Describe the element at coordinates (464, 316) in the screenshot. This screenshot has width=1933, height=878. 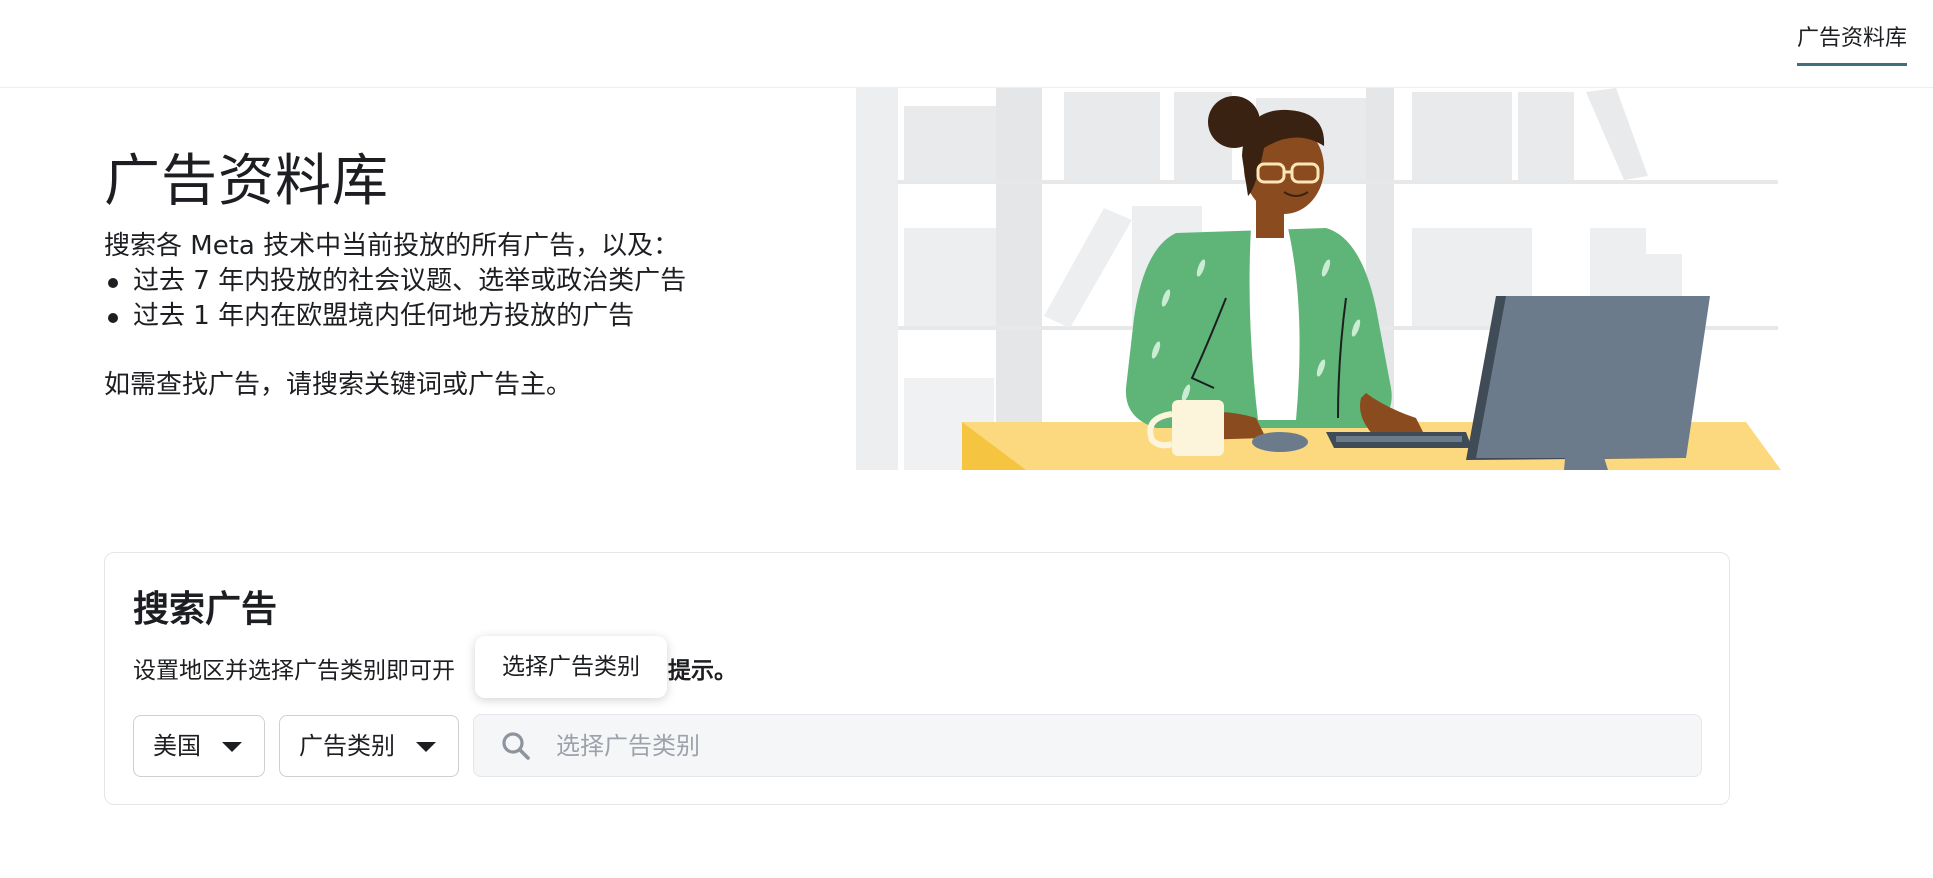
I see `hero-bullet: 过去 1 年内在欧盟境内任何地方投放的广告` at that location.